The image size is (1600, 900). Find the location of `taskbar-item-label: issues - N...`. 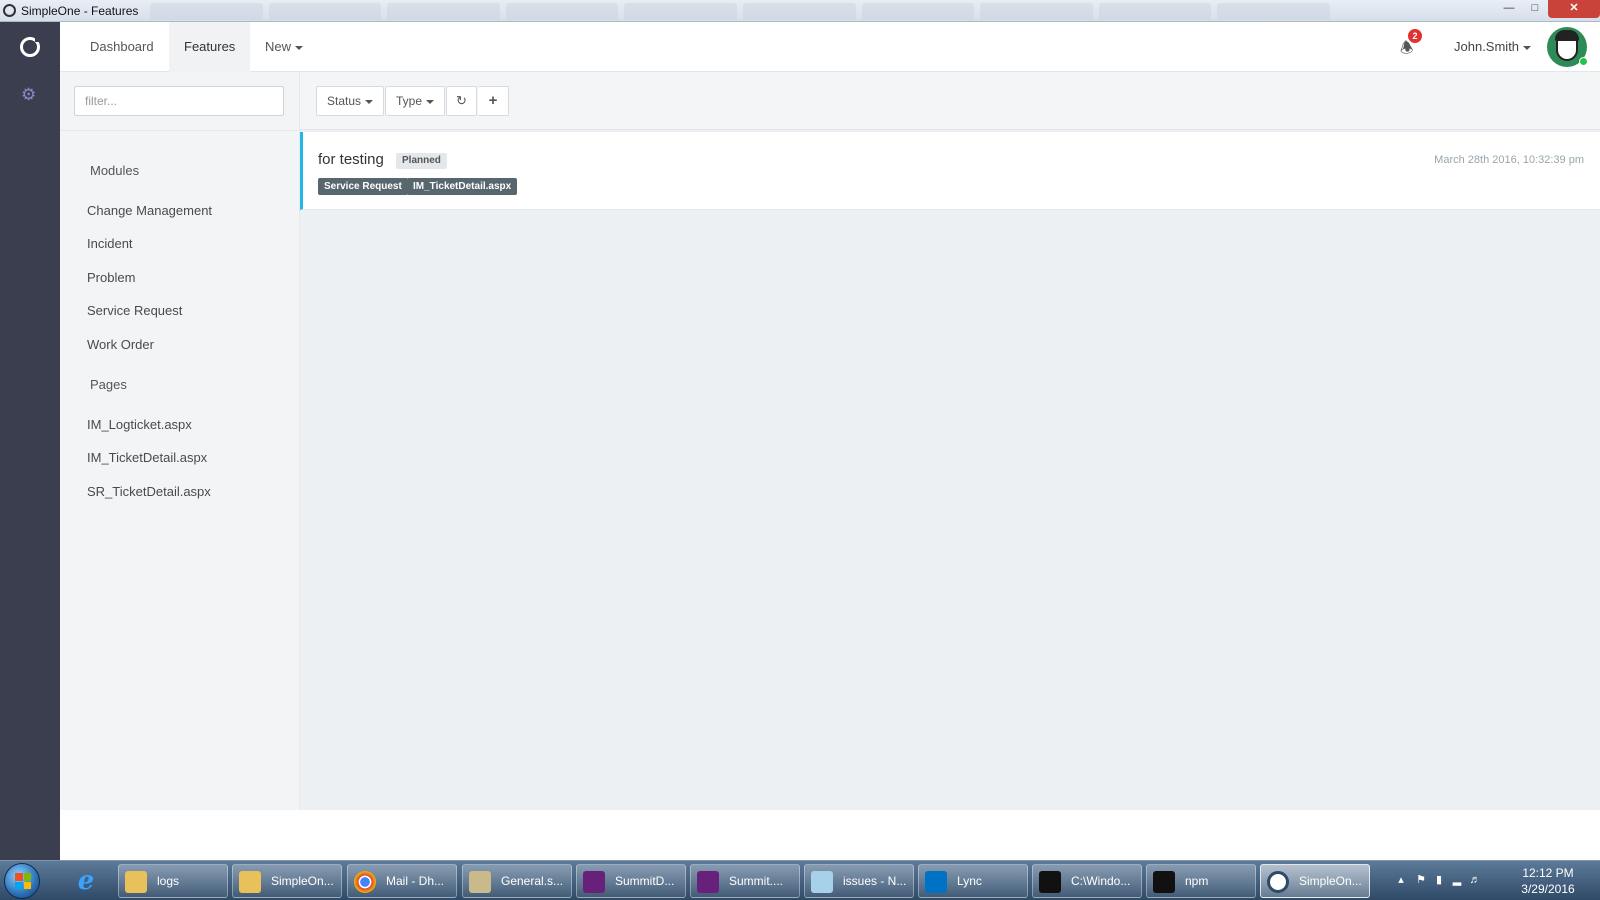

taskbar-item-label: issues - N... is located at coordinates (875, 881).